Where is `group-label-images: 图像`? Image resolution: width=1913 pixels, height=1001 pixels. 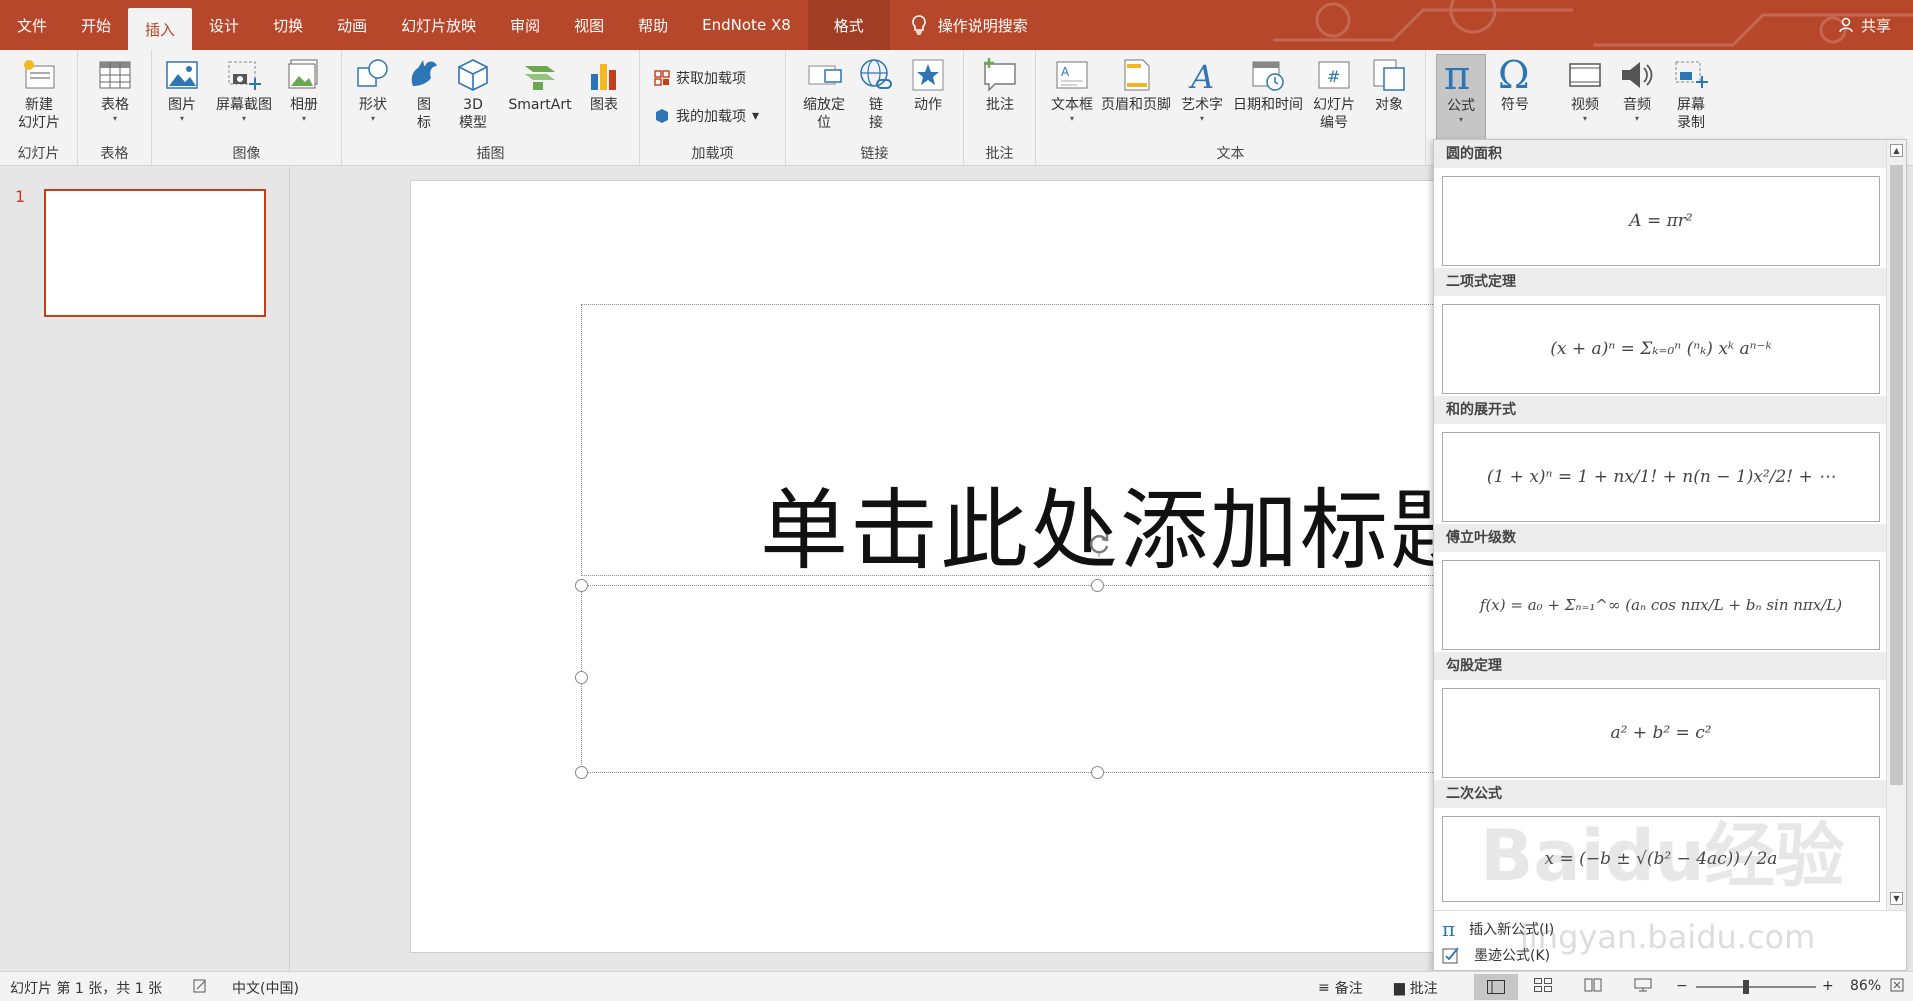
group-label-images: 图像 is located at coordinates (246, 154).